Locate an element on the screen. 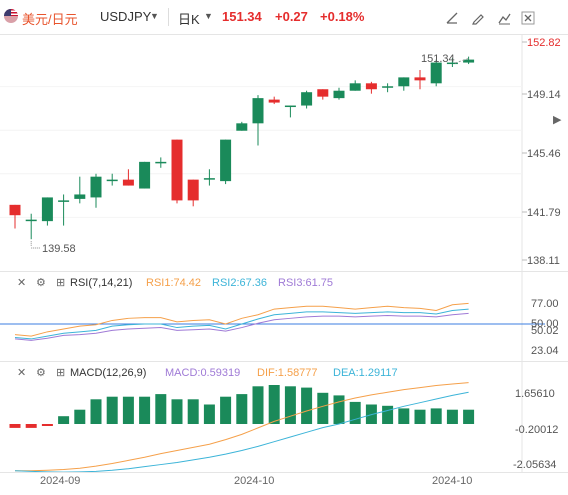  rsi1-value: RSI1:74.42 is located at coordinates (174, 283).